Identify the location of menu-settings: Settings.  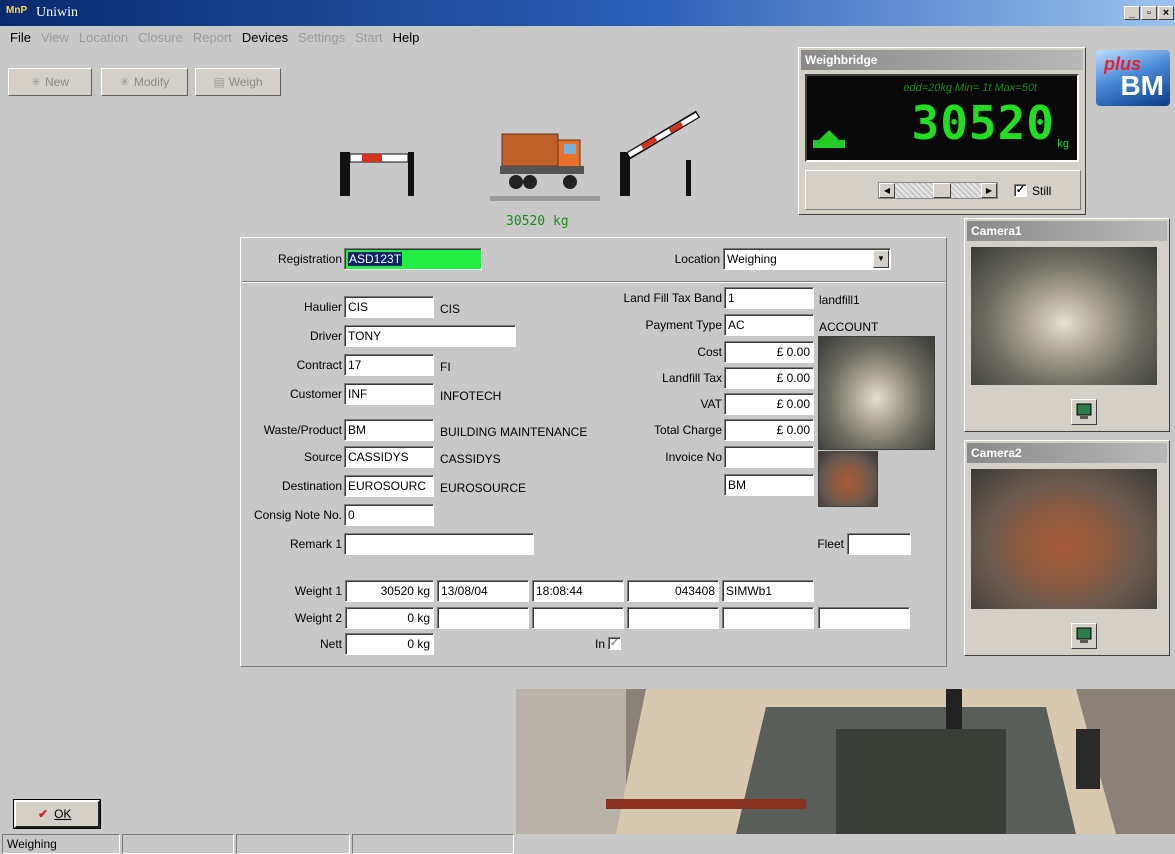
(321, 38).